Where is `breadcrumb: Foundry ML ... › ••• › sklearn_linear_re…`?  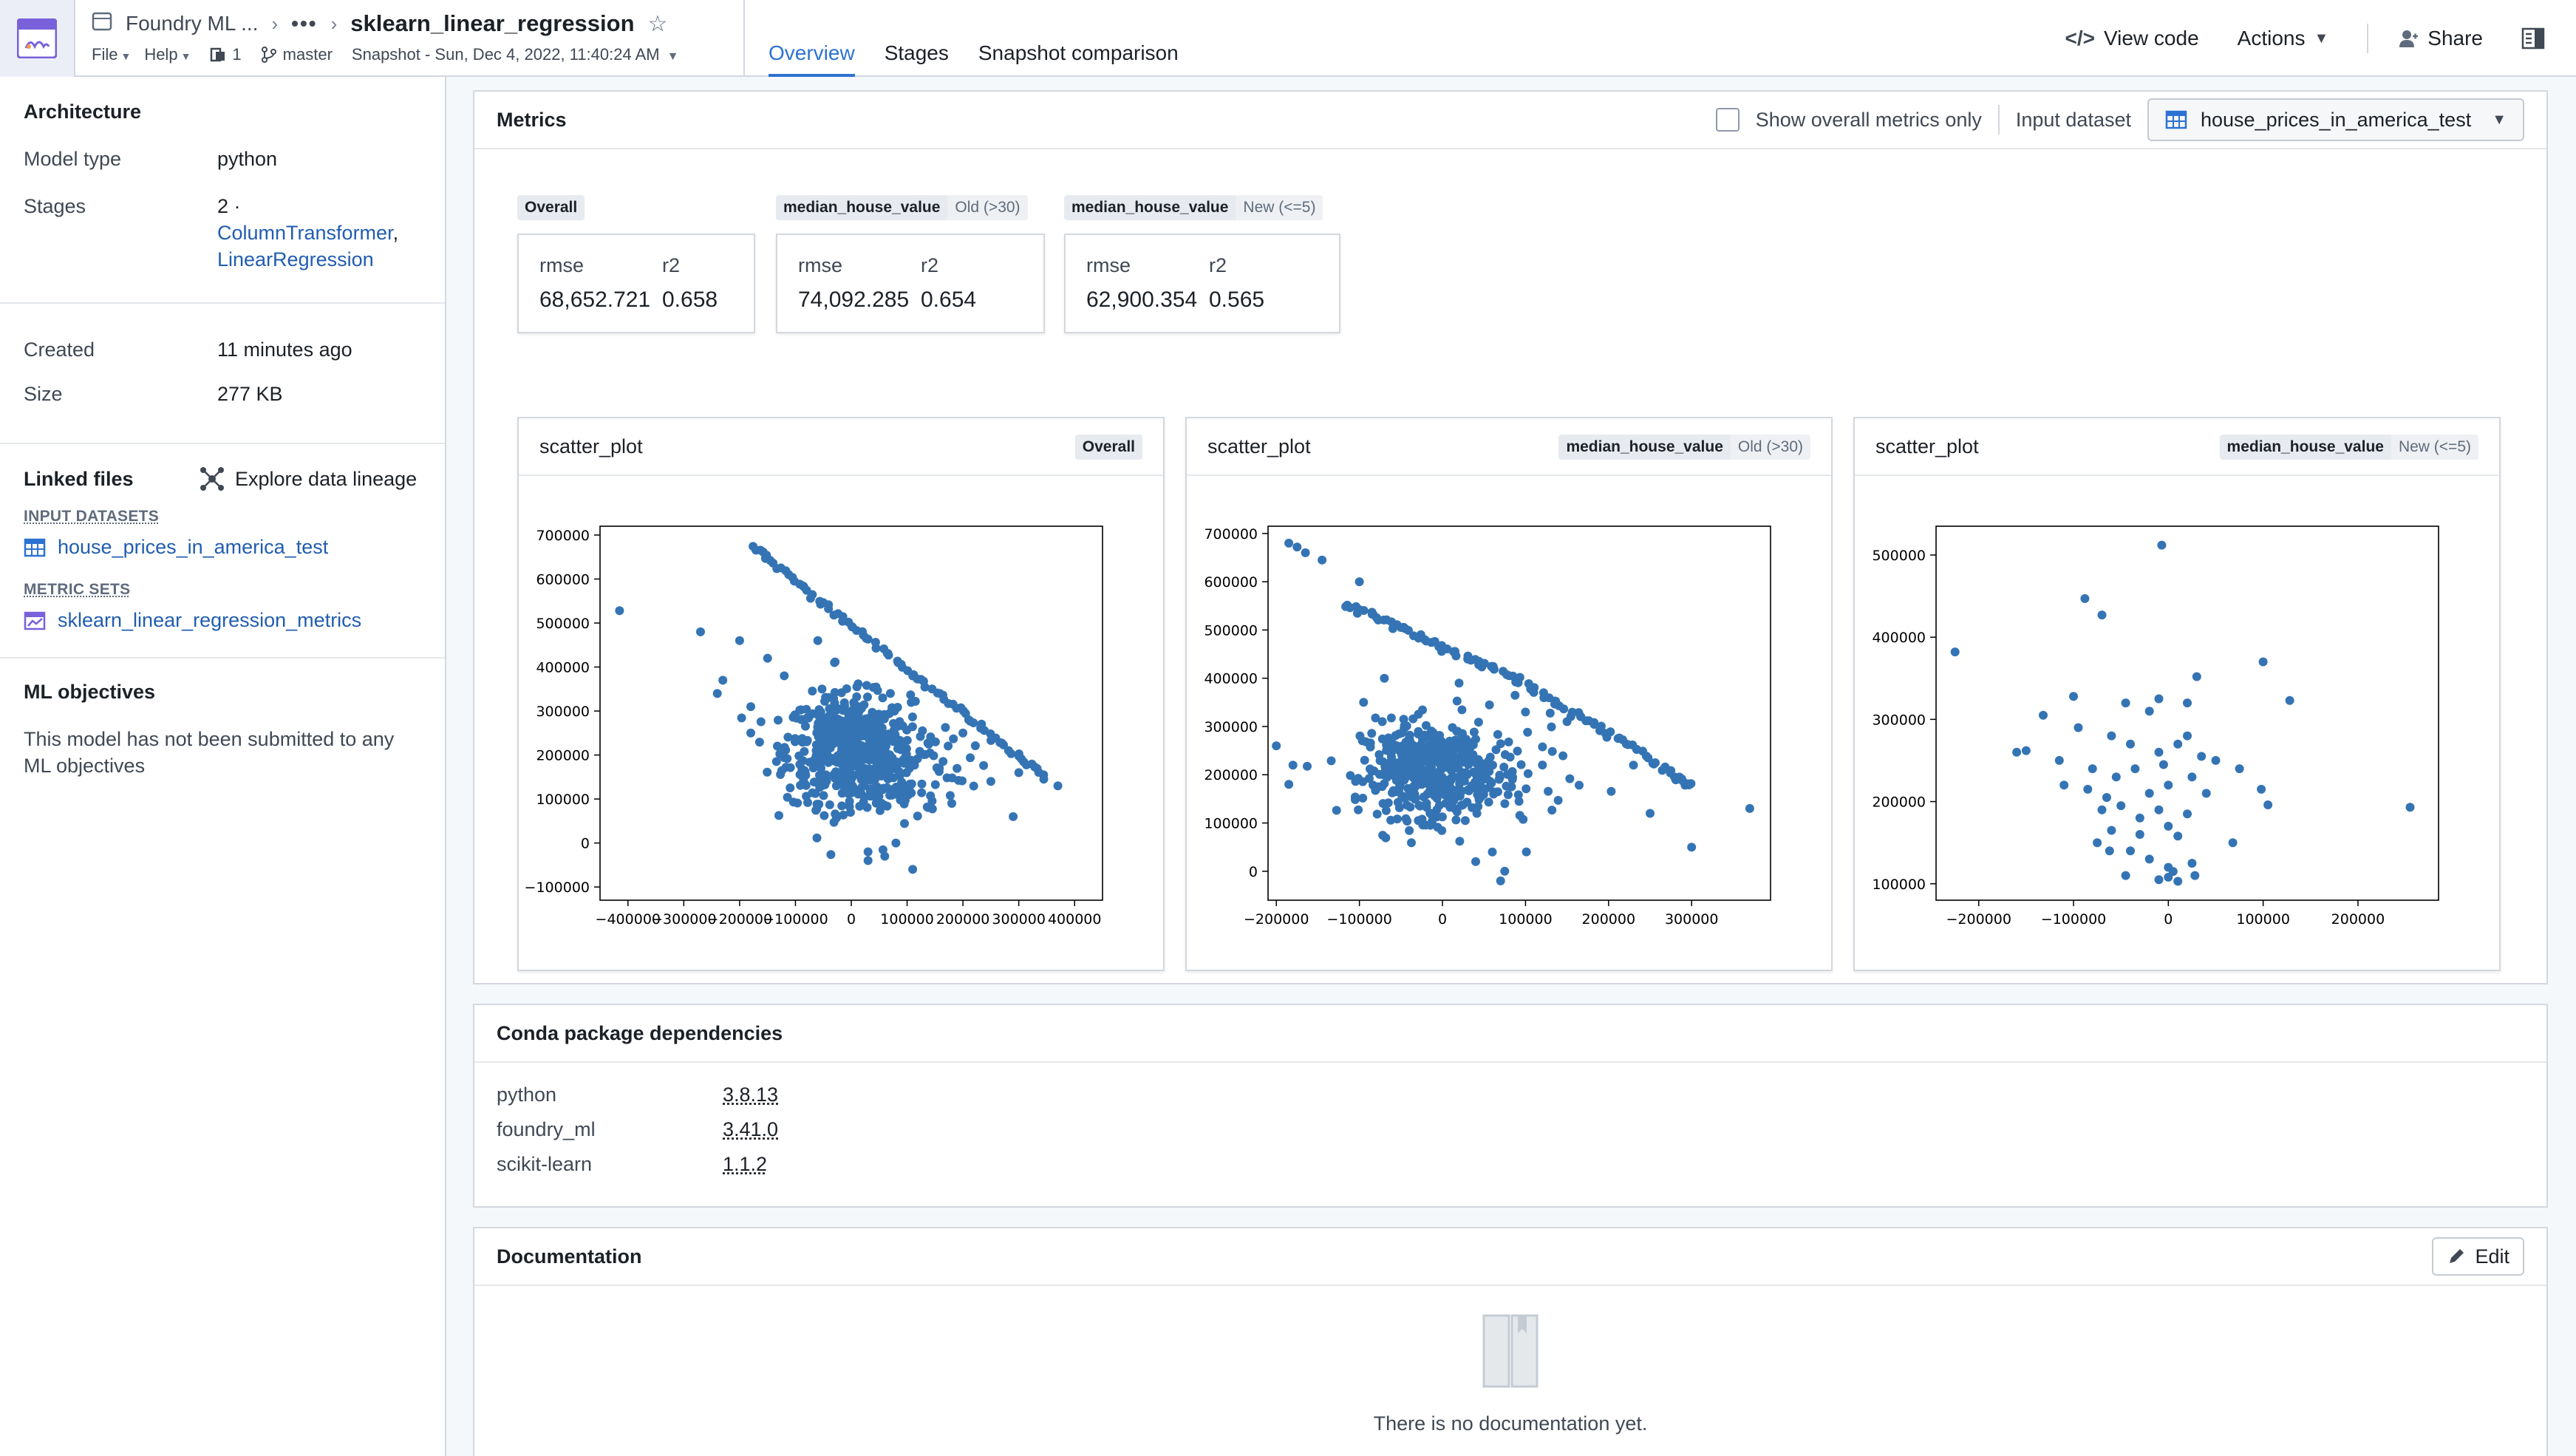 breadcrumb: Foundry ML ... › ••• › sklearn_linear_re… is located at coordinates (379, 23).